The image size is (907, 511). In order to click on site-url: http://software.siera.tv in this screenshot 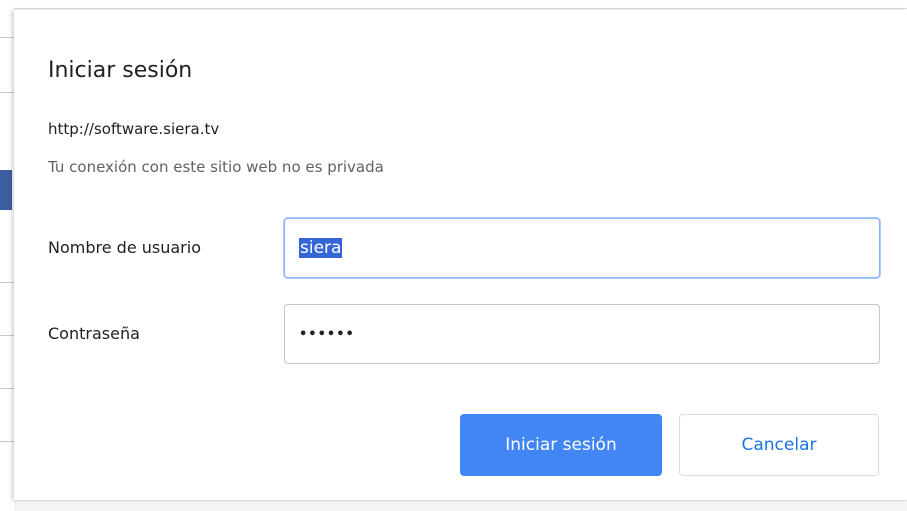, I will do `click(134, 129)`.